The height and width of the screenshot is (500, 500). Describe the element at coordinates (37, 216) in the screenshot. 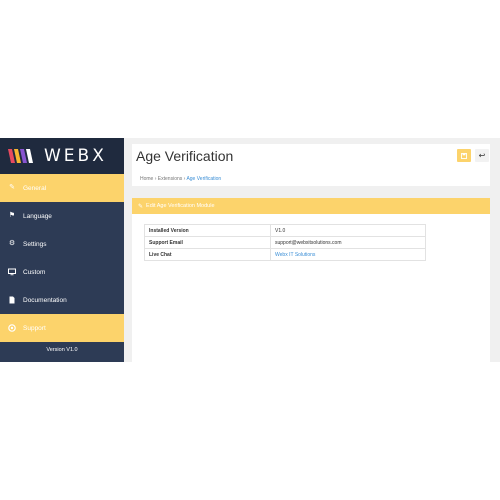

I see `sidebar-item-label: Language` at that location.